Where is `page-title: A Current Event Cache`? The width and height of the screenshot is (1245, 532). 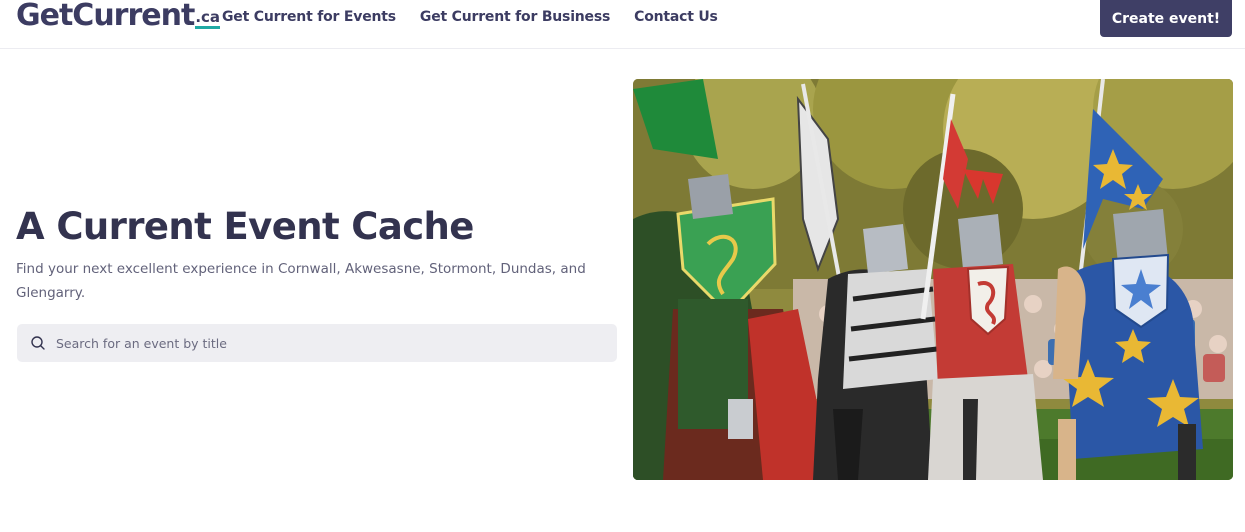 page-title: A Current Event Cache is located at coordinates (245, 226).